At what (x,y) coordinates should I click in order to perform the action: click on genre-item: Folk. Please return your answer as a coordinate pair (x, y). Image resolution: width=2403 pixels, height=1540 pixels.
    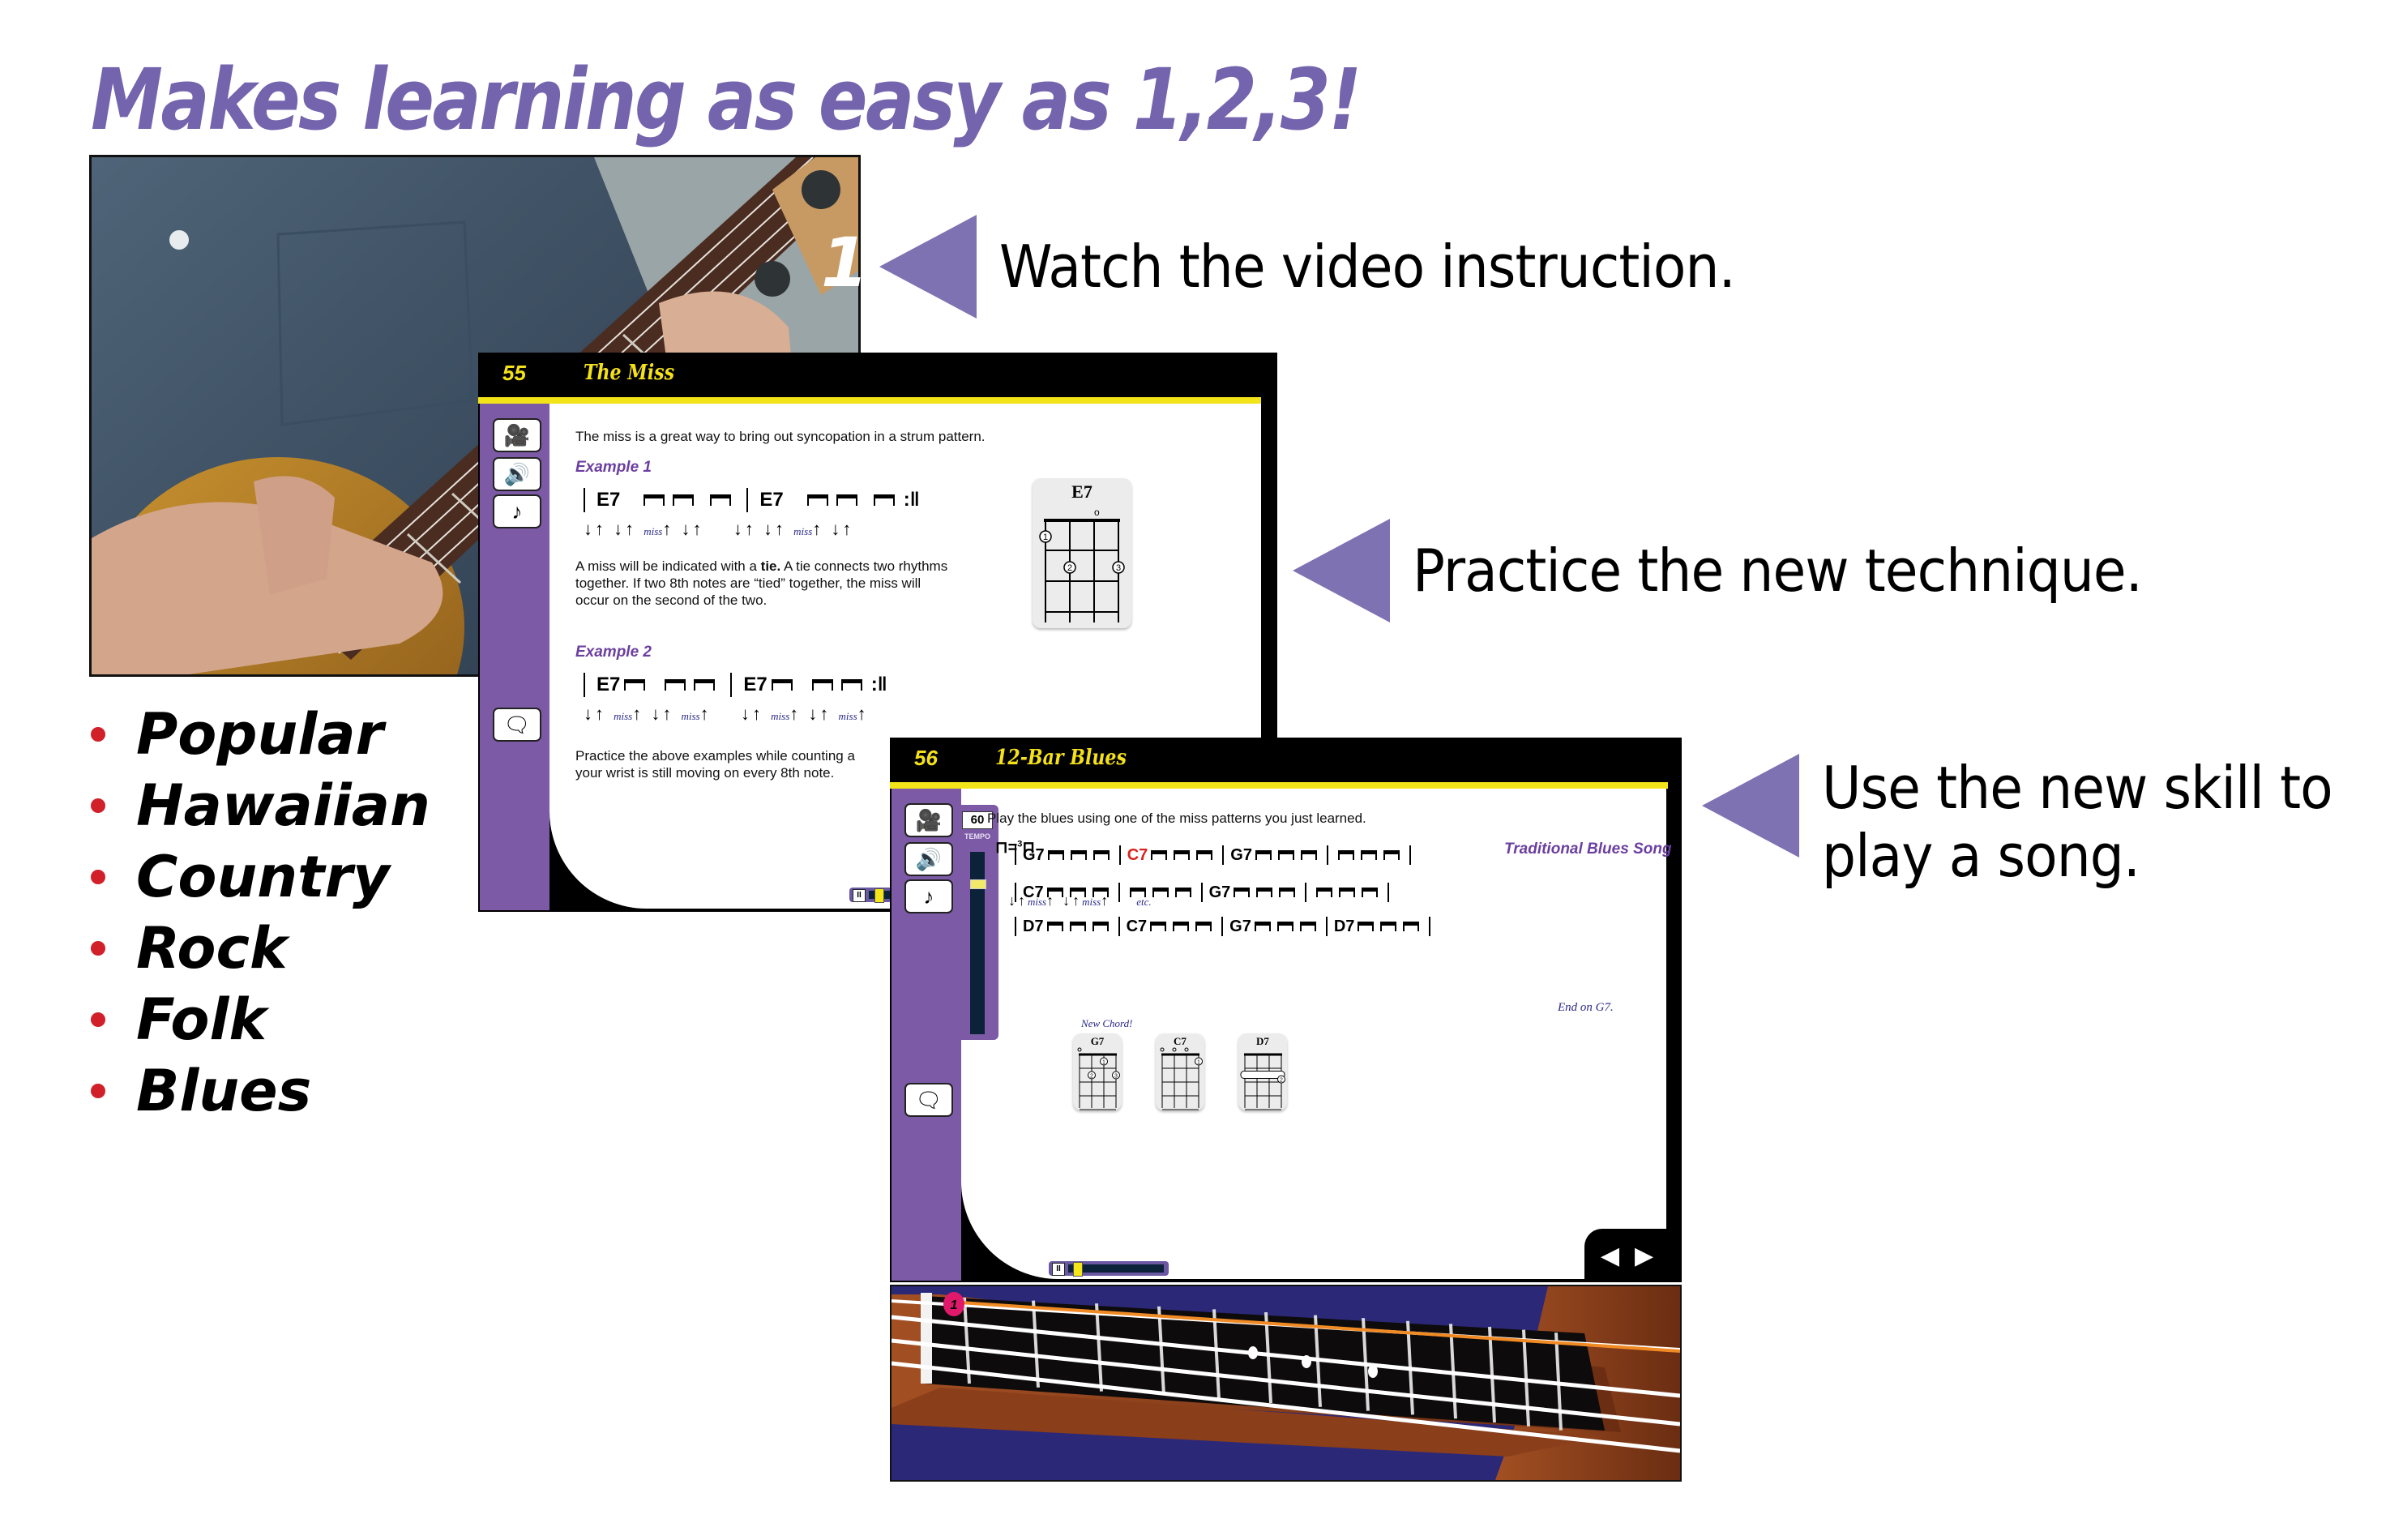
    Looking at the image, I should click on (260, 1019).